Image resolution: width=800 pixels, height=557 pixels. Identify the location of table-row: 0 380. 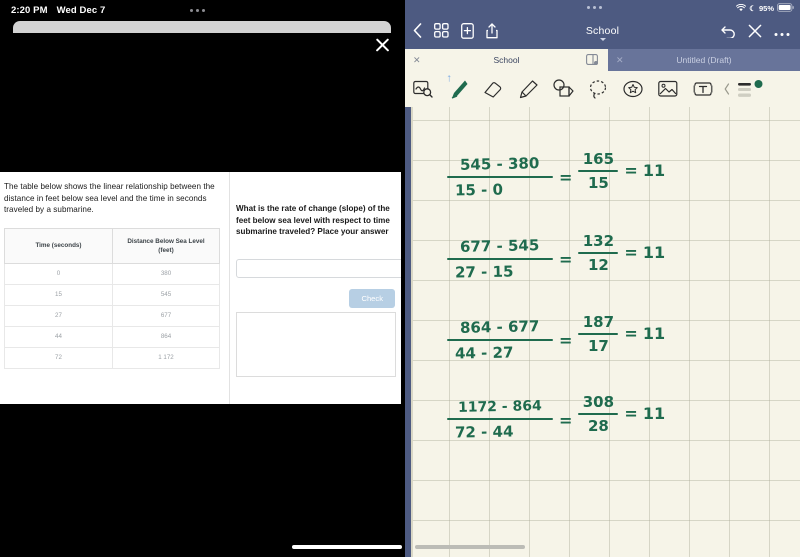
(112, 273).